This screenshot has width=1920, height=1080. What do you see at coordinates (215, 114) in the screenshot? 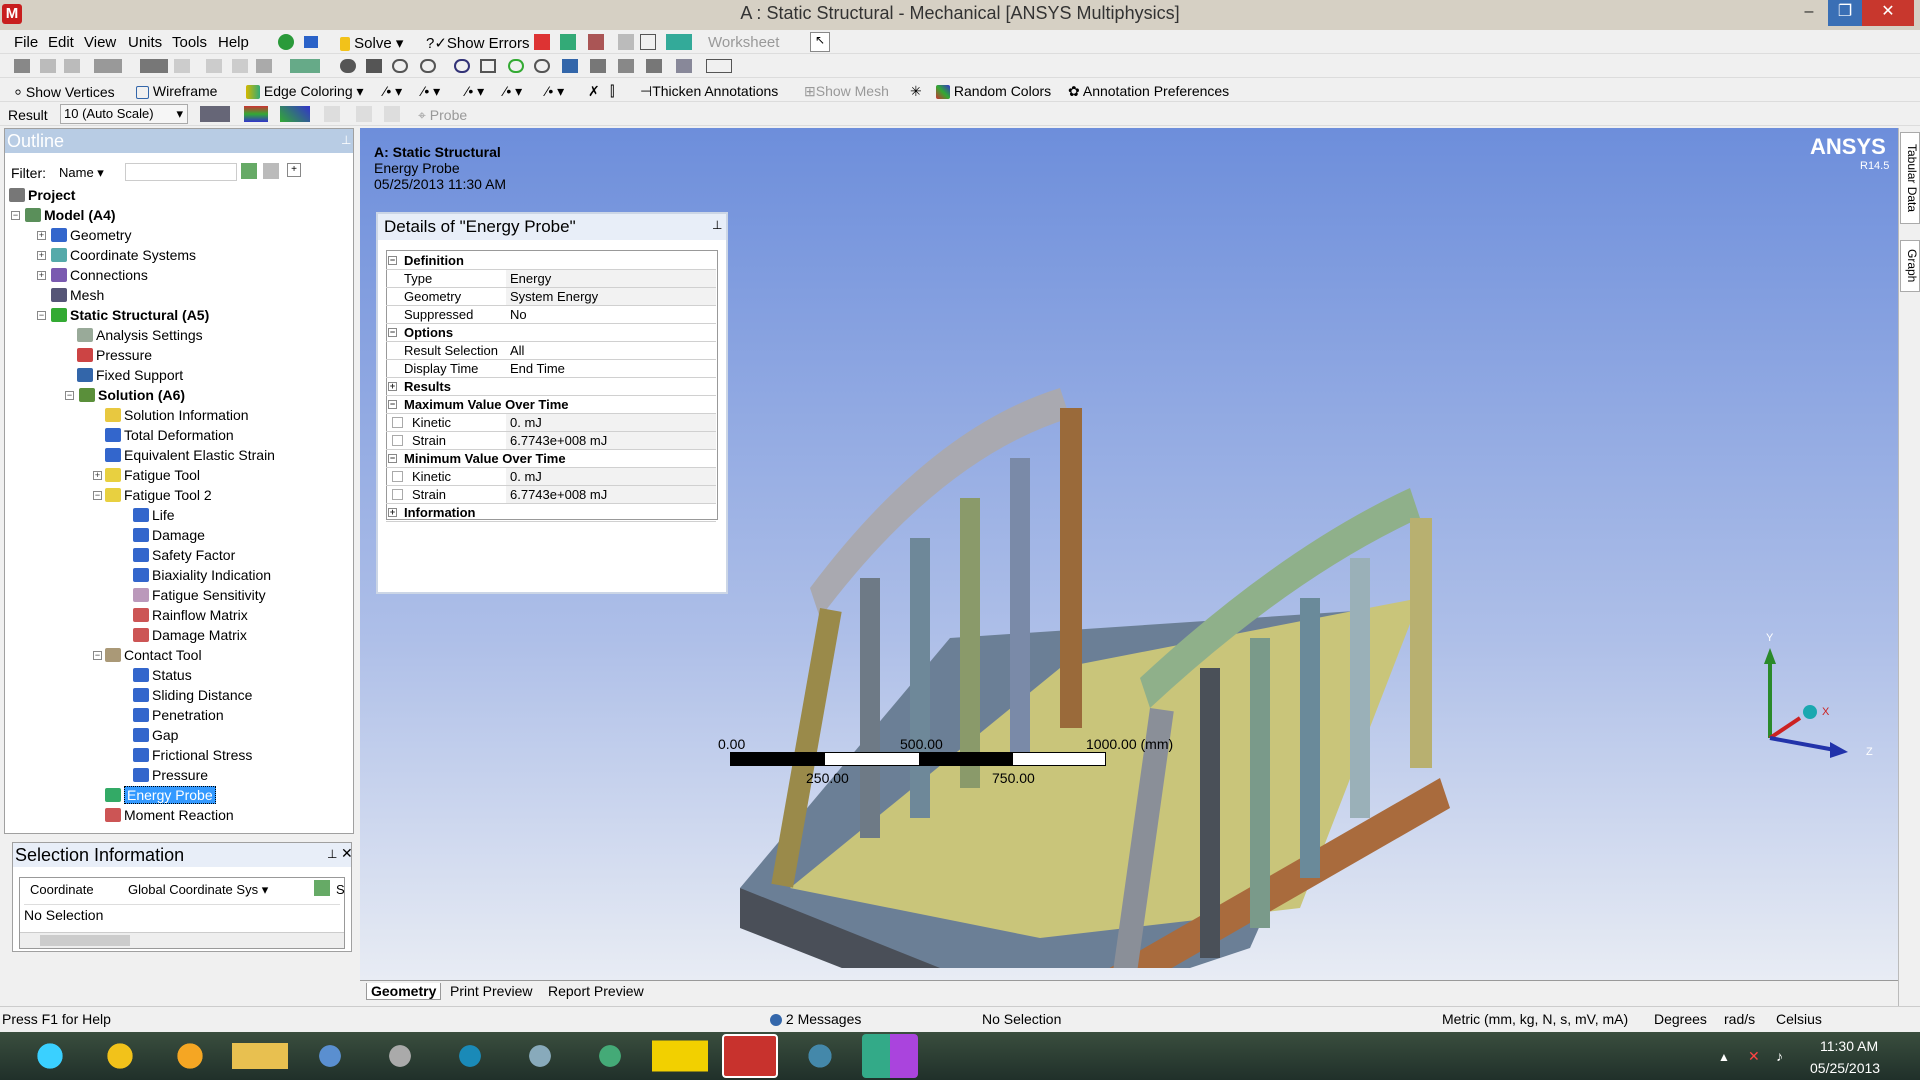
I see `geometry-display-icon` at bounding box center [215, 114].